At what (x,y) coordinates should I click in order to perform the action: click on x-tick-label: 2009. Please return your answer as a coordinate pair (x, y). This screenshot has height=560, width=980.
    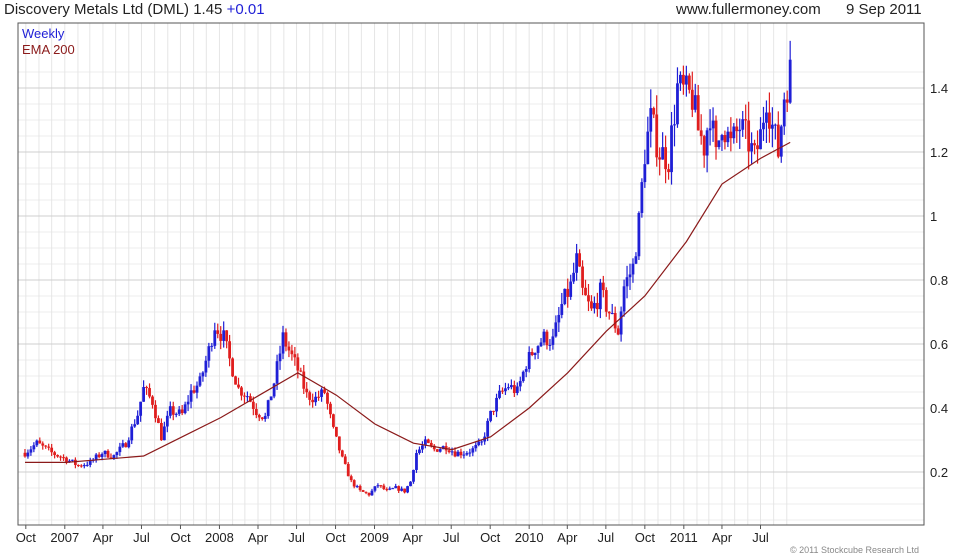
    Looking at the image, I should click on (374, 537).